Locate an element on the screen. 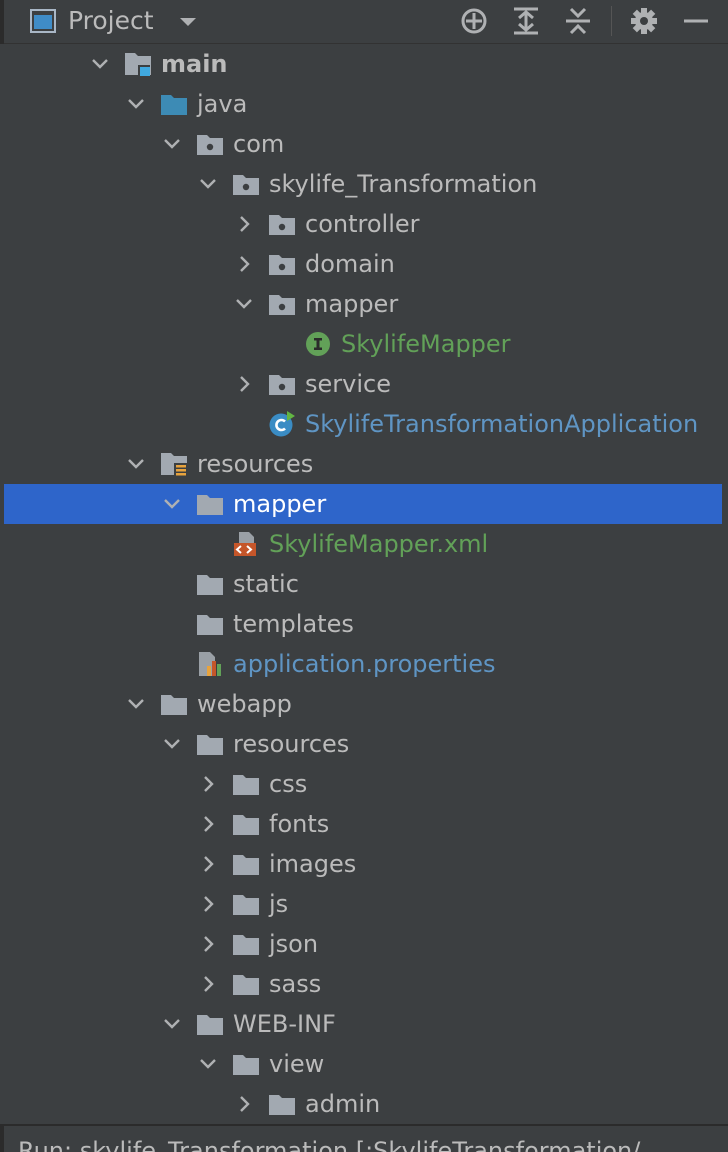 The width and height of the screenshot is (728, 1152). project-view-icon is located at coordinates (43, 21).